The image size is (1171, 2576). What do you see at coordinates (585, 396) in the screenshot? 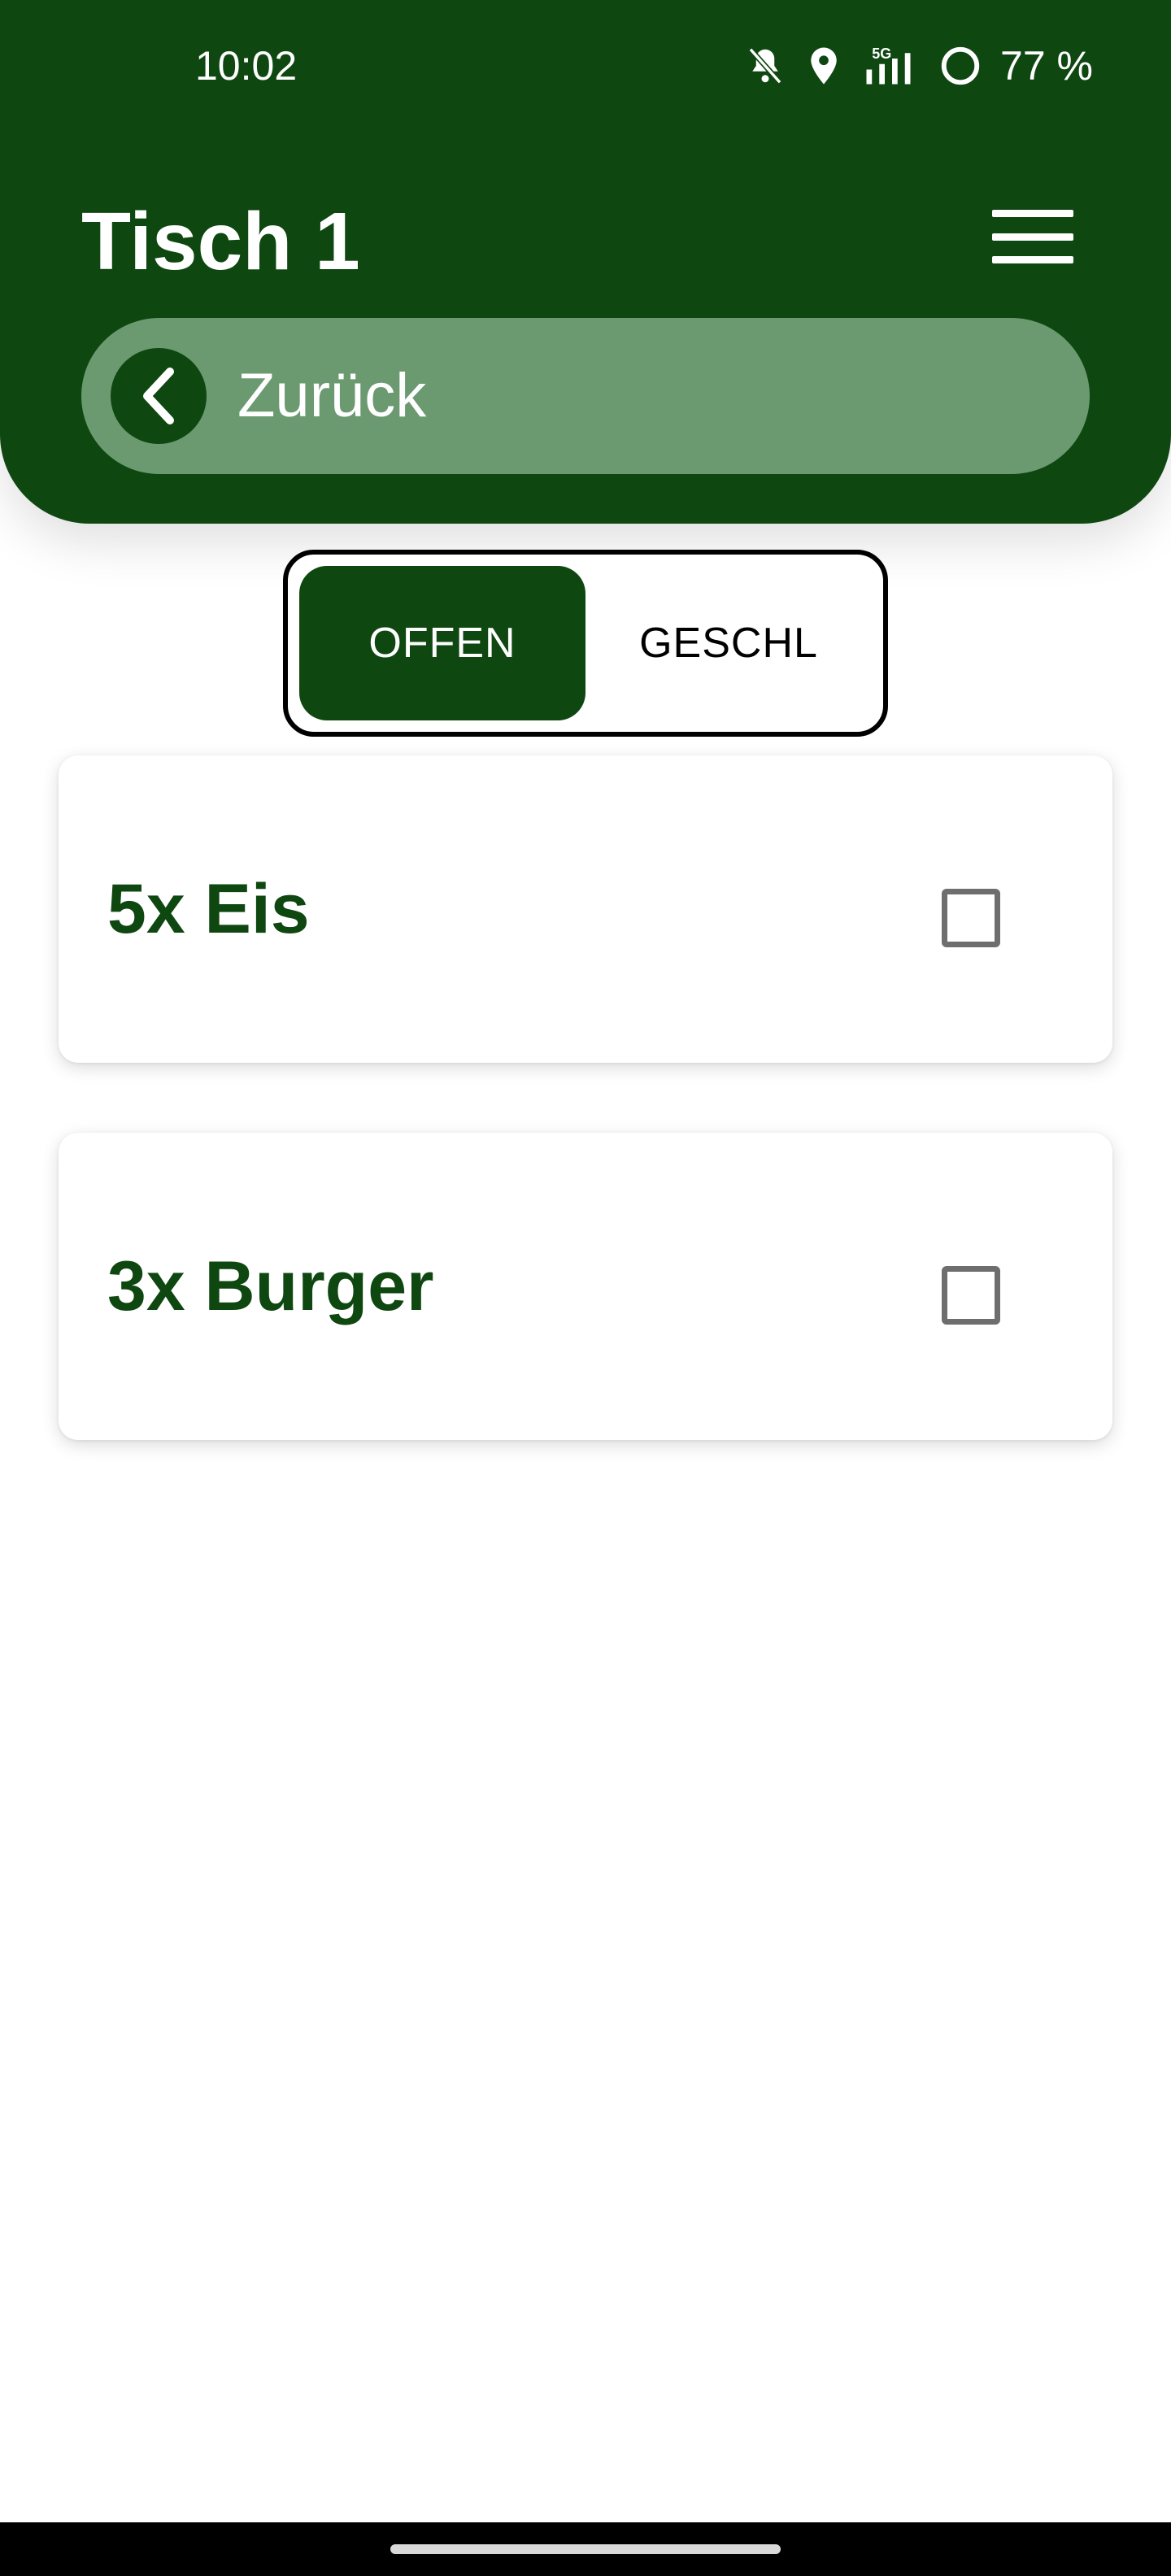
I see `back-button: Zurück` at bounding box center [585, 396].